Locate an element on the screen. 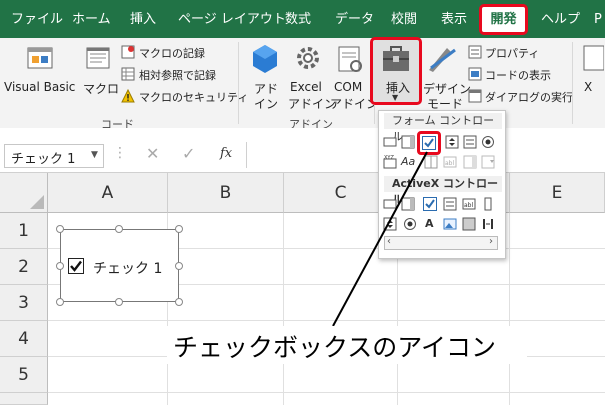  view-code-button: コードの表示 is located at coordinates (516, 74).